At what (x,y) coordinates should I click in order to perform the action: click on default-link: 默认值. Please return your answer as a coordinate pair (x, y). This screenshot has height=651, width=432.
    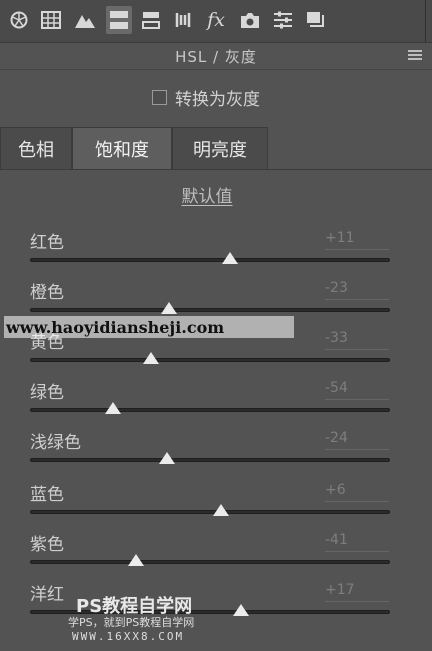
    Looking at the image, I should click on (207, 194).